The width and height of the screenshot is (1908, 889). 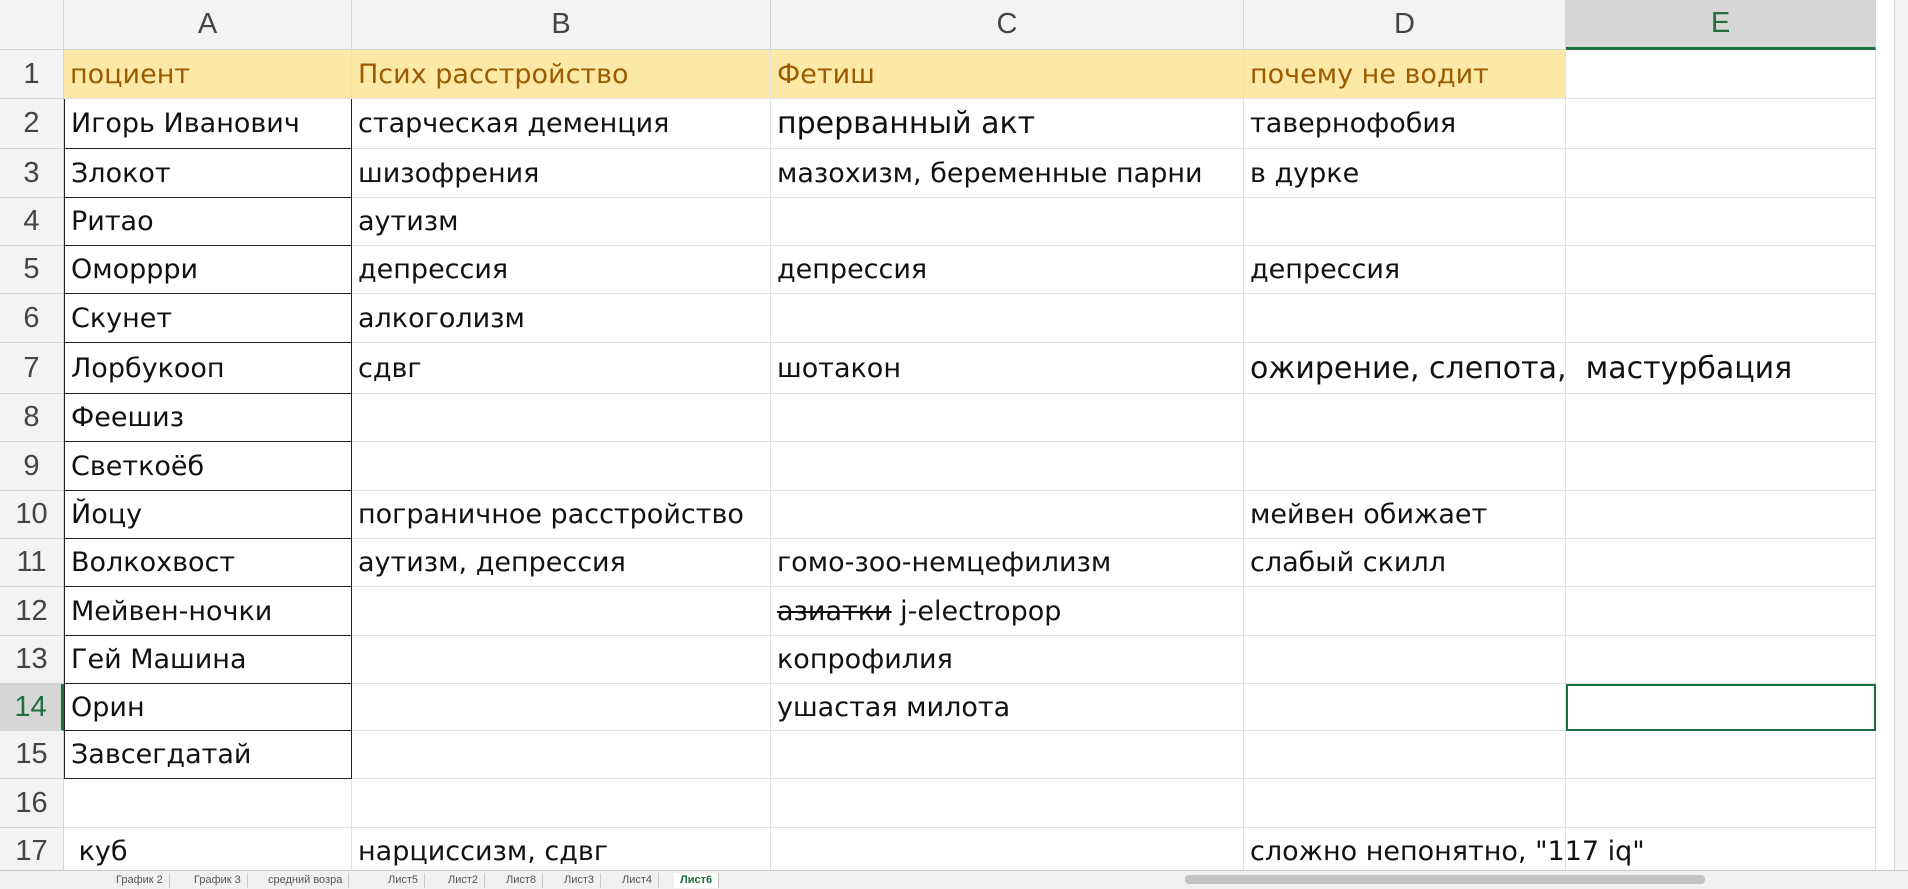 I want to click on cell-C2: прерванный акт, so click(x=1007, y=124).